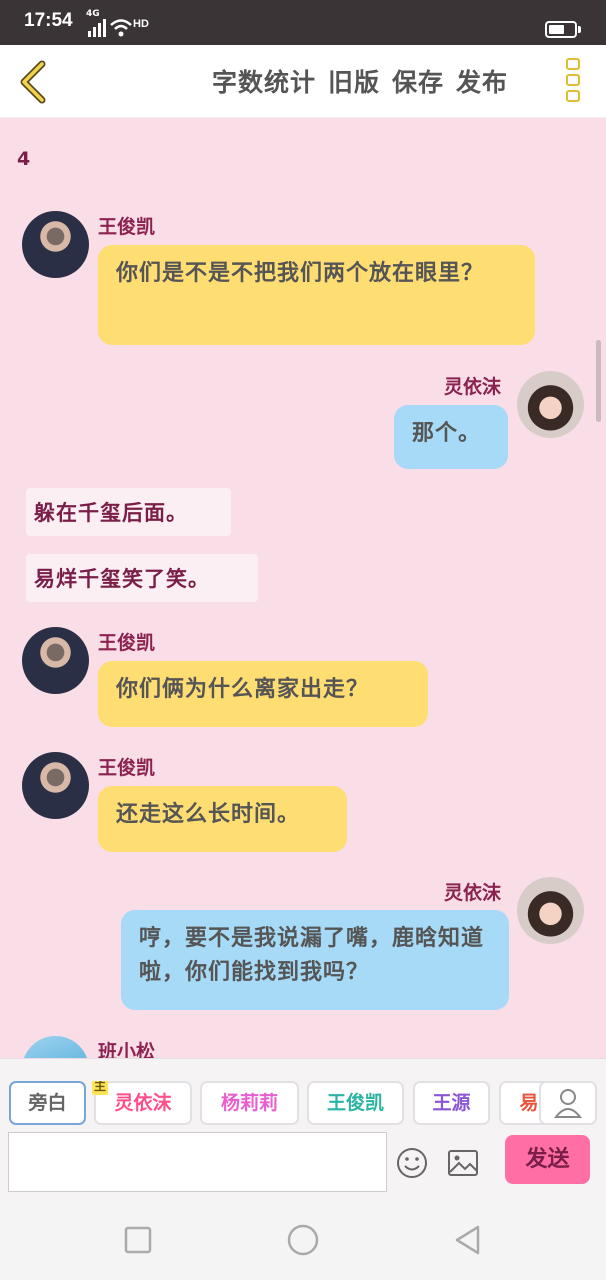 Image resolution: width=606 pixels, height=1280 pixels. I want to click on message-input, so click(197, 1162).